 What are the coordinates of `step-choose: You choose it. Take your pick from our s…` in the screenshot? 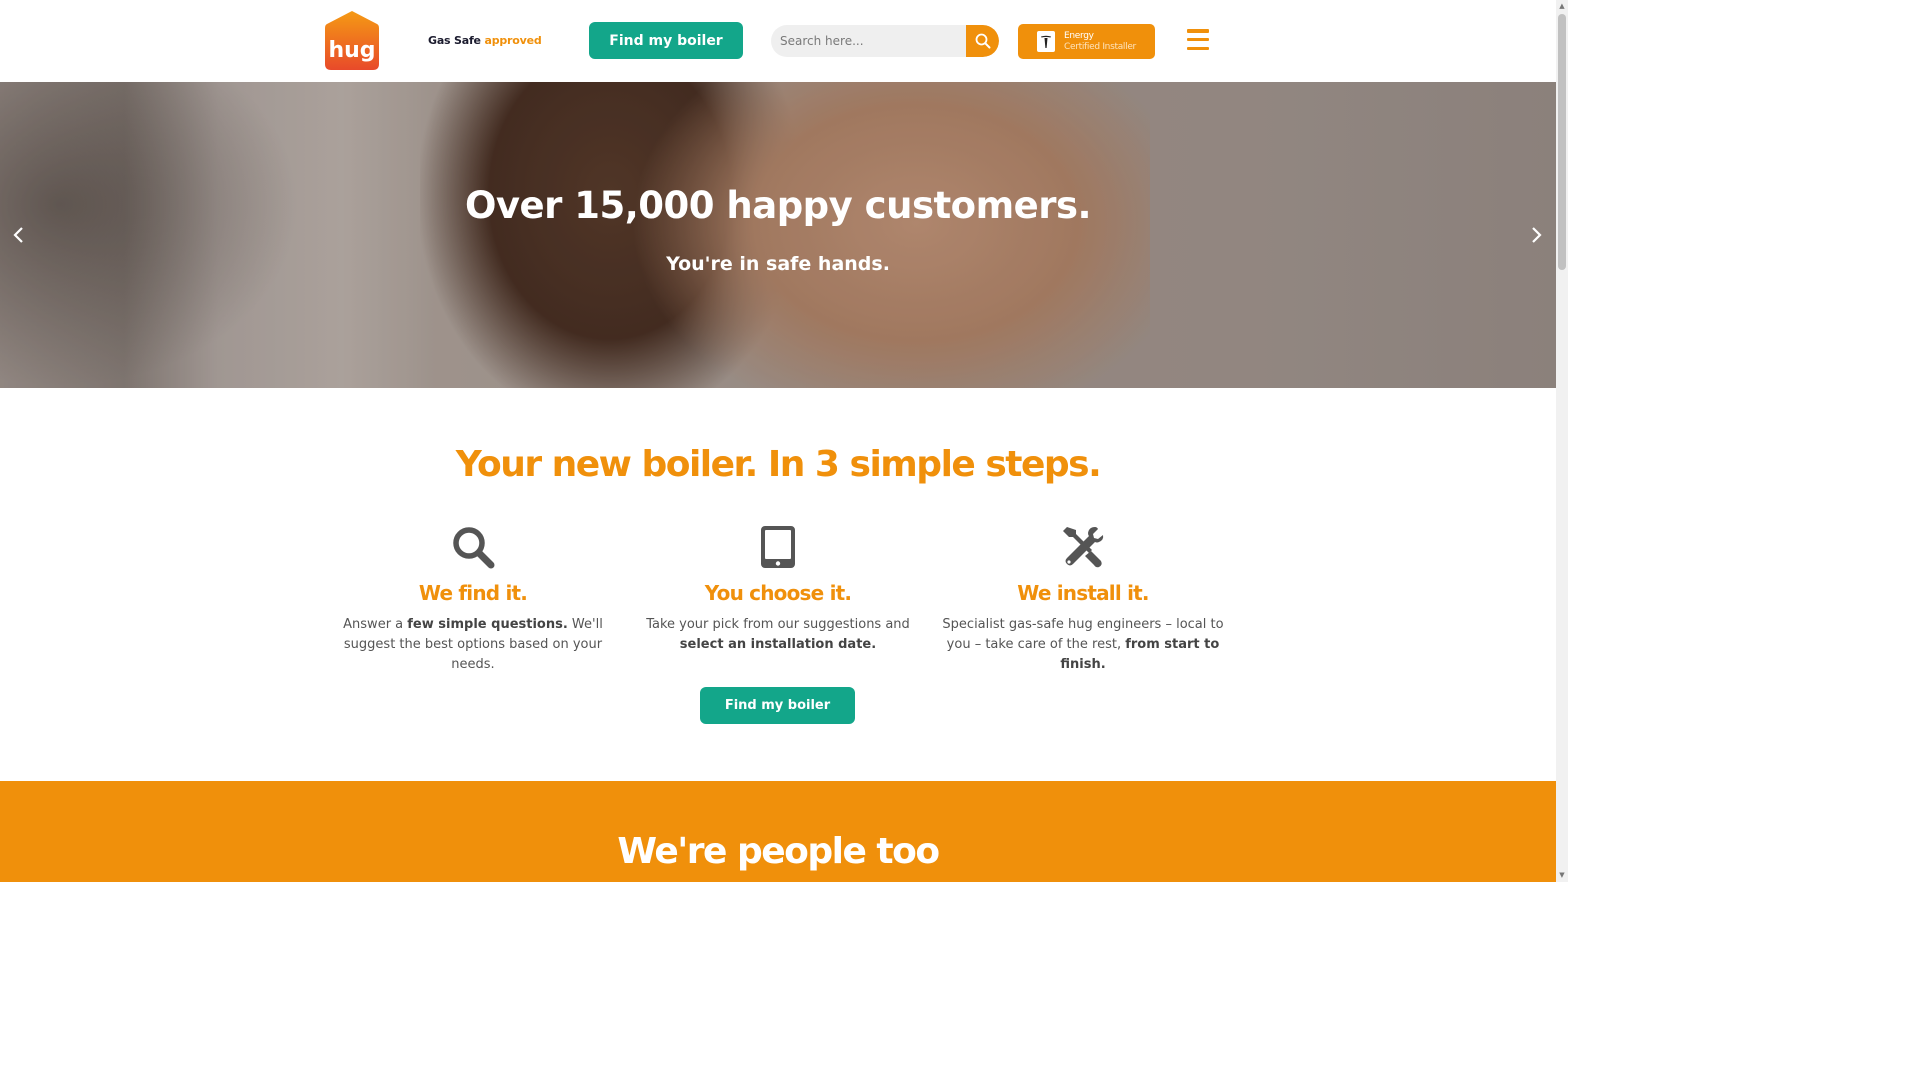 It's located at (778, 590).